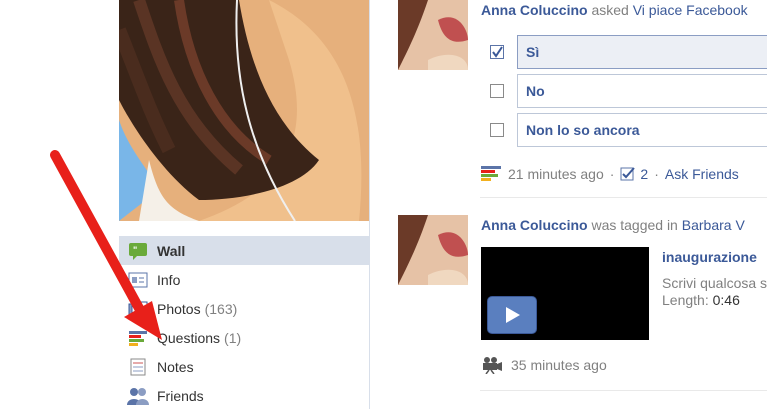 The width and height of the screenshot is (767, 410). I want to click on sidebar-item-count: (1), so click(233, 337).